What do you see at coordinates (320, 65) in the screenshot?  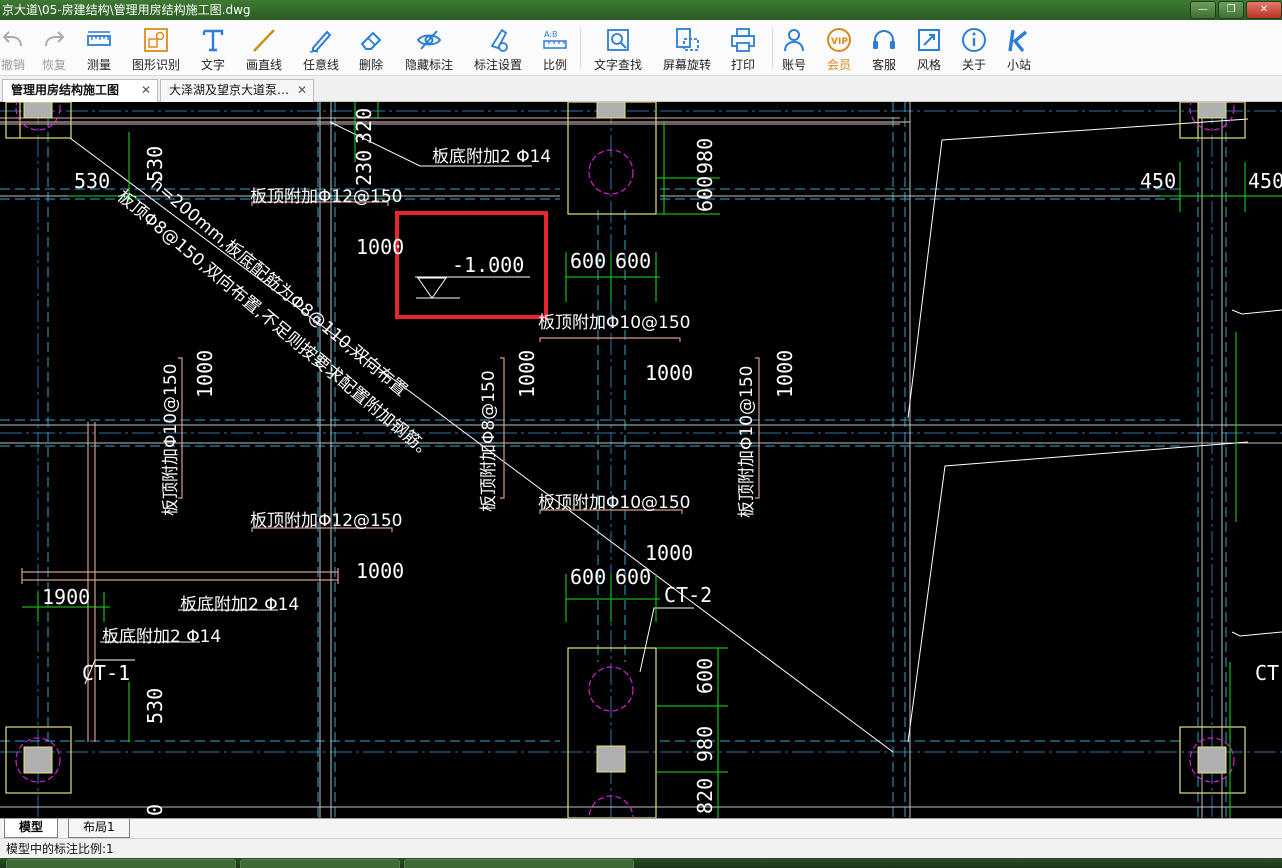 I see `freeline-label: 任意线` at bounding box center [320, 65].